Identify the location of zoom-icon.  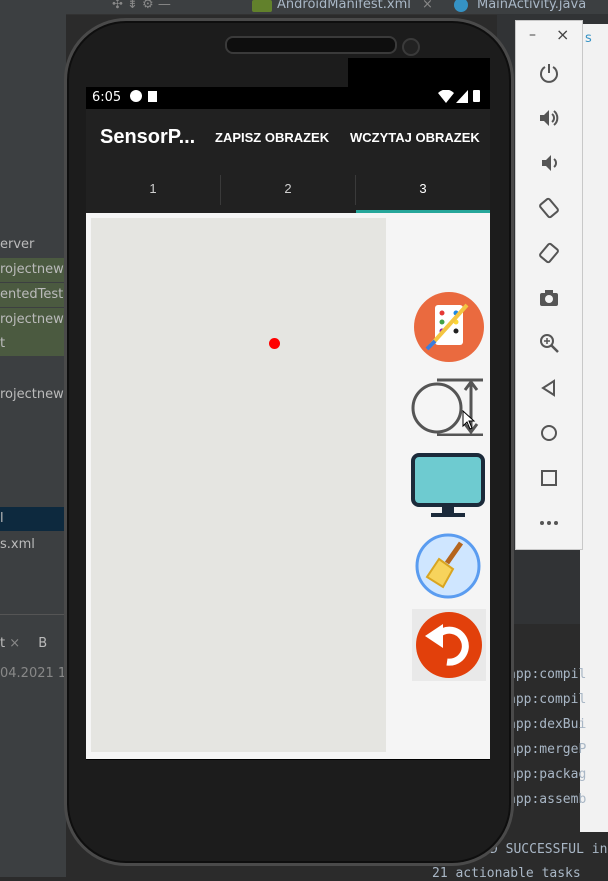
(549, 342).